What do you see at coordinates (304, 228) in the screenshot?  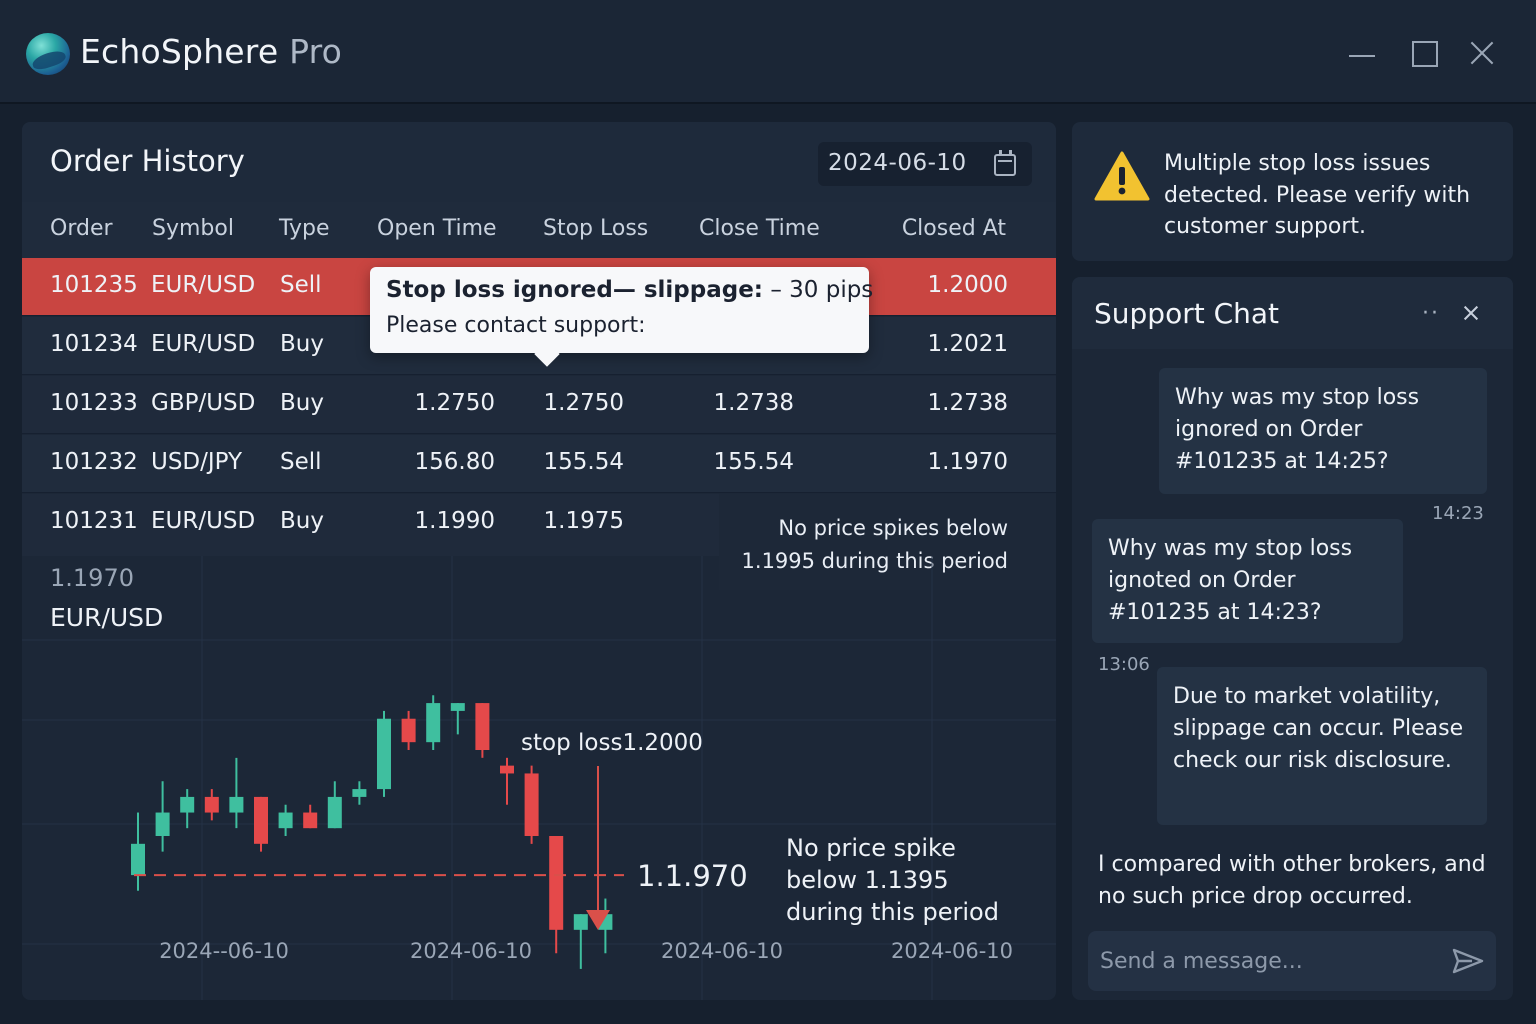 I see `column-header-type: Type` at bounding box center [304, 228].